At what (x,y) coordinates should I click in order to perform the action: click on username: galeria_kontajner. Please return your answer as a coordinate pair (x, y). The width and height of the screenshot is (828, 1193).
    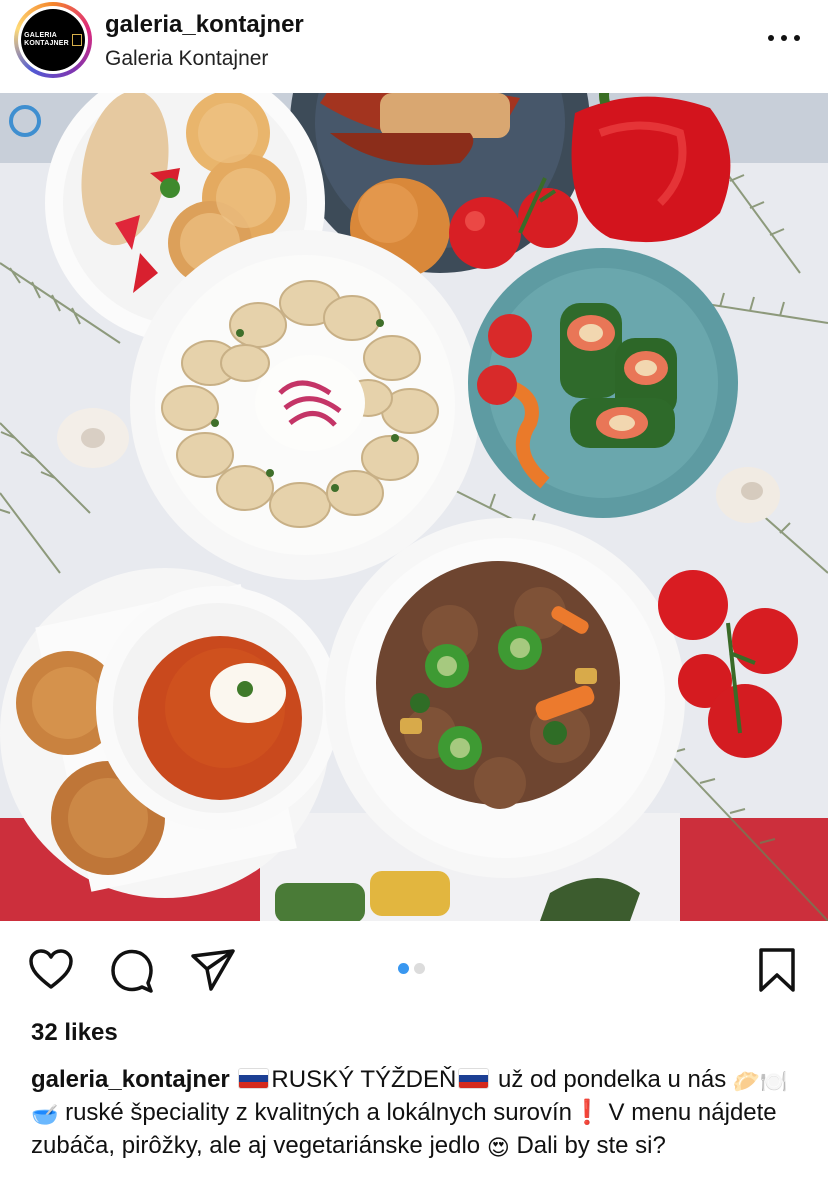
    Looking at the image, I should click on (204, 25).